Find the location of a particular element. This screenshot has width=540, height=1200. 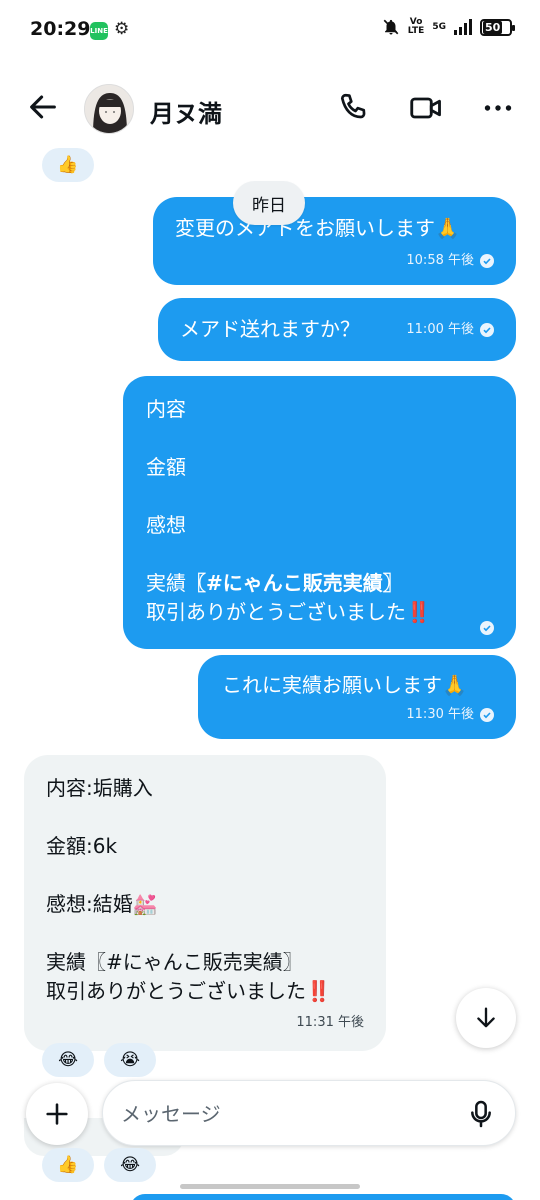

message-line: 実績〖#にゃんこ販売実績〗 is located at coordinates (288, 583).